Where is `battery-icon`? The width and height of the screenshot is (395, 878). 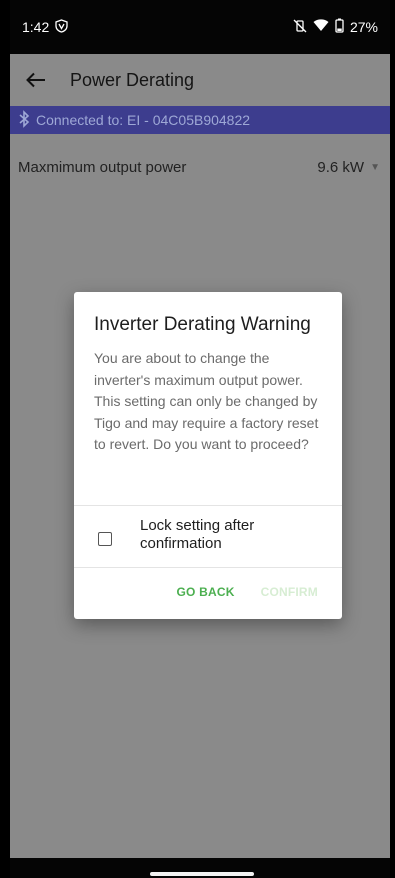
battery-icon is located at coordinates (339, 27).